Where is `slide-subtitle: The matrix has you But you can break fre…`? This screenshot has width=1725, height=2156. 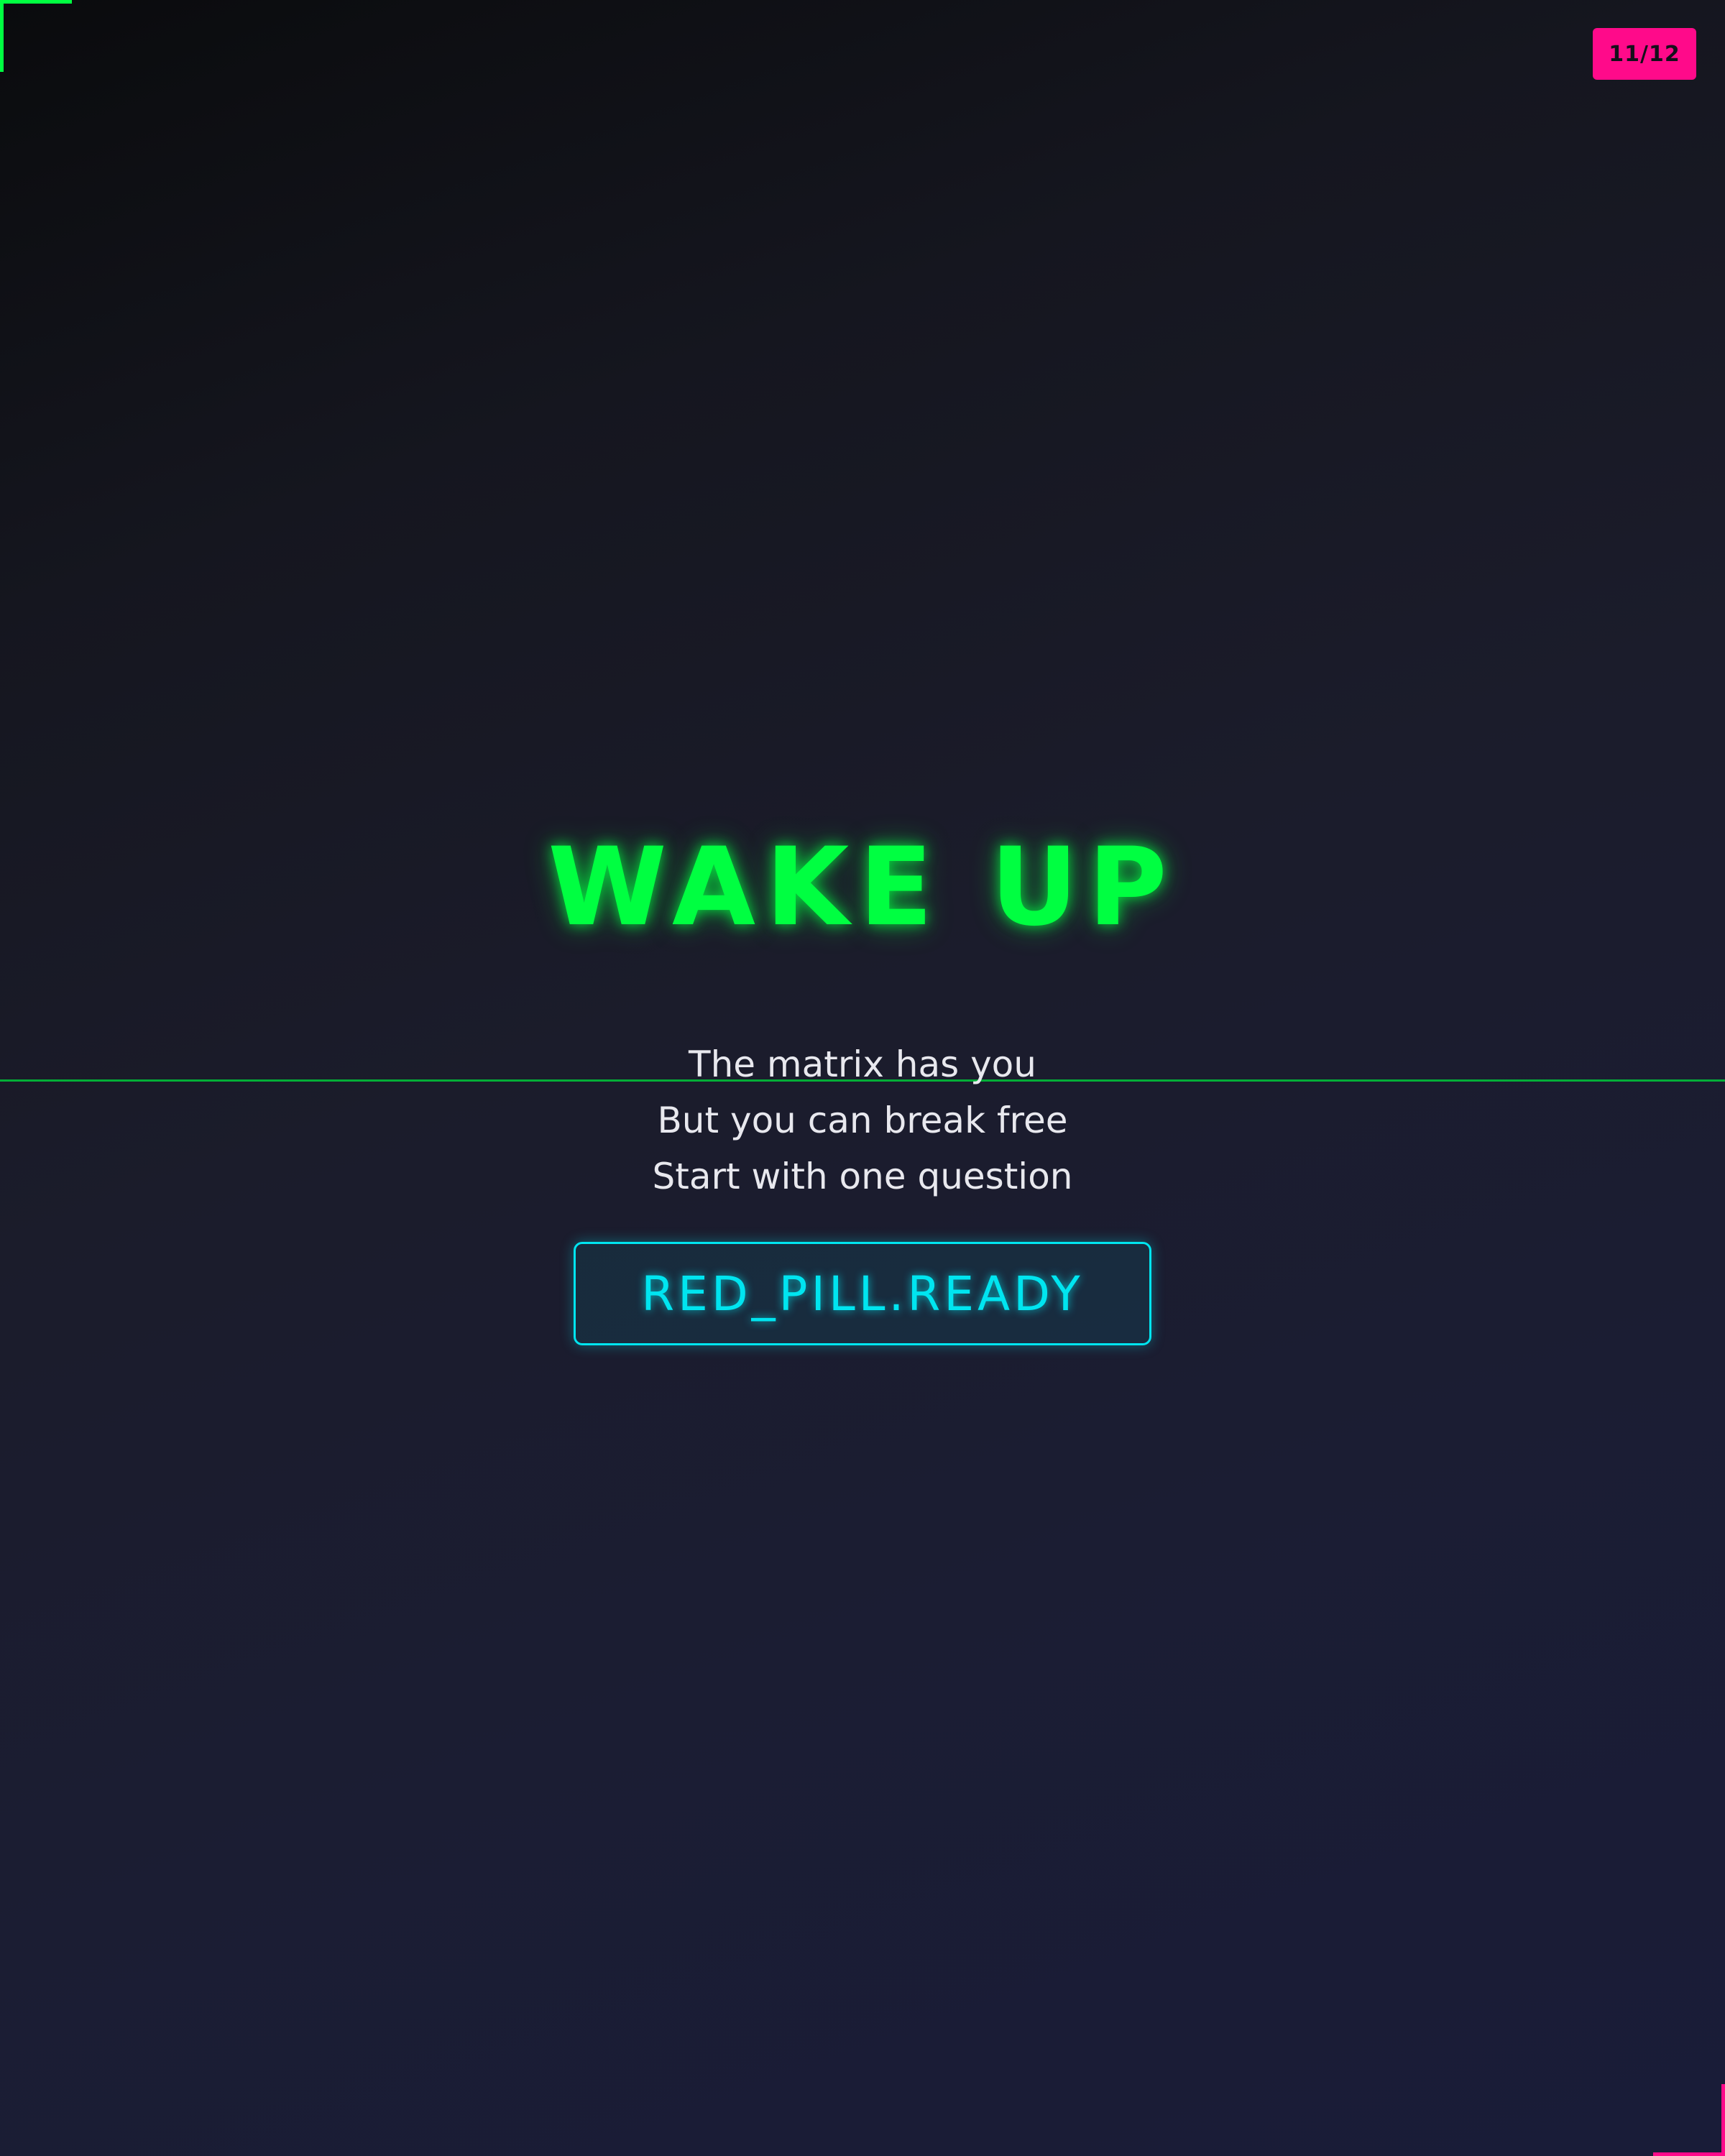
slide-subtitle: The matrix has you But you can break fre… is located at coordinates (862, 1120).